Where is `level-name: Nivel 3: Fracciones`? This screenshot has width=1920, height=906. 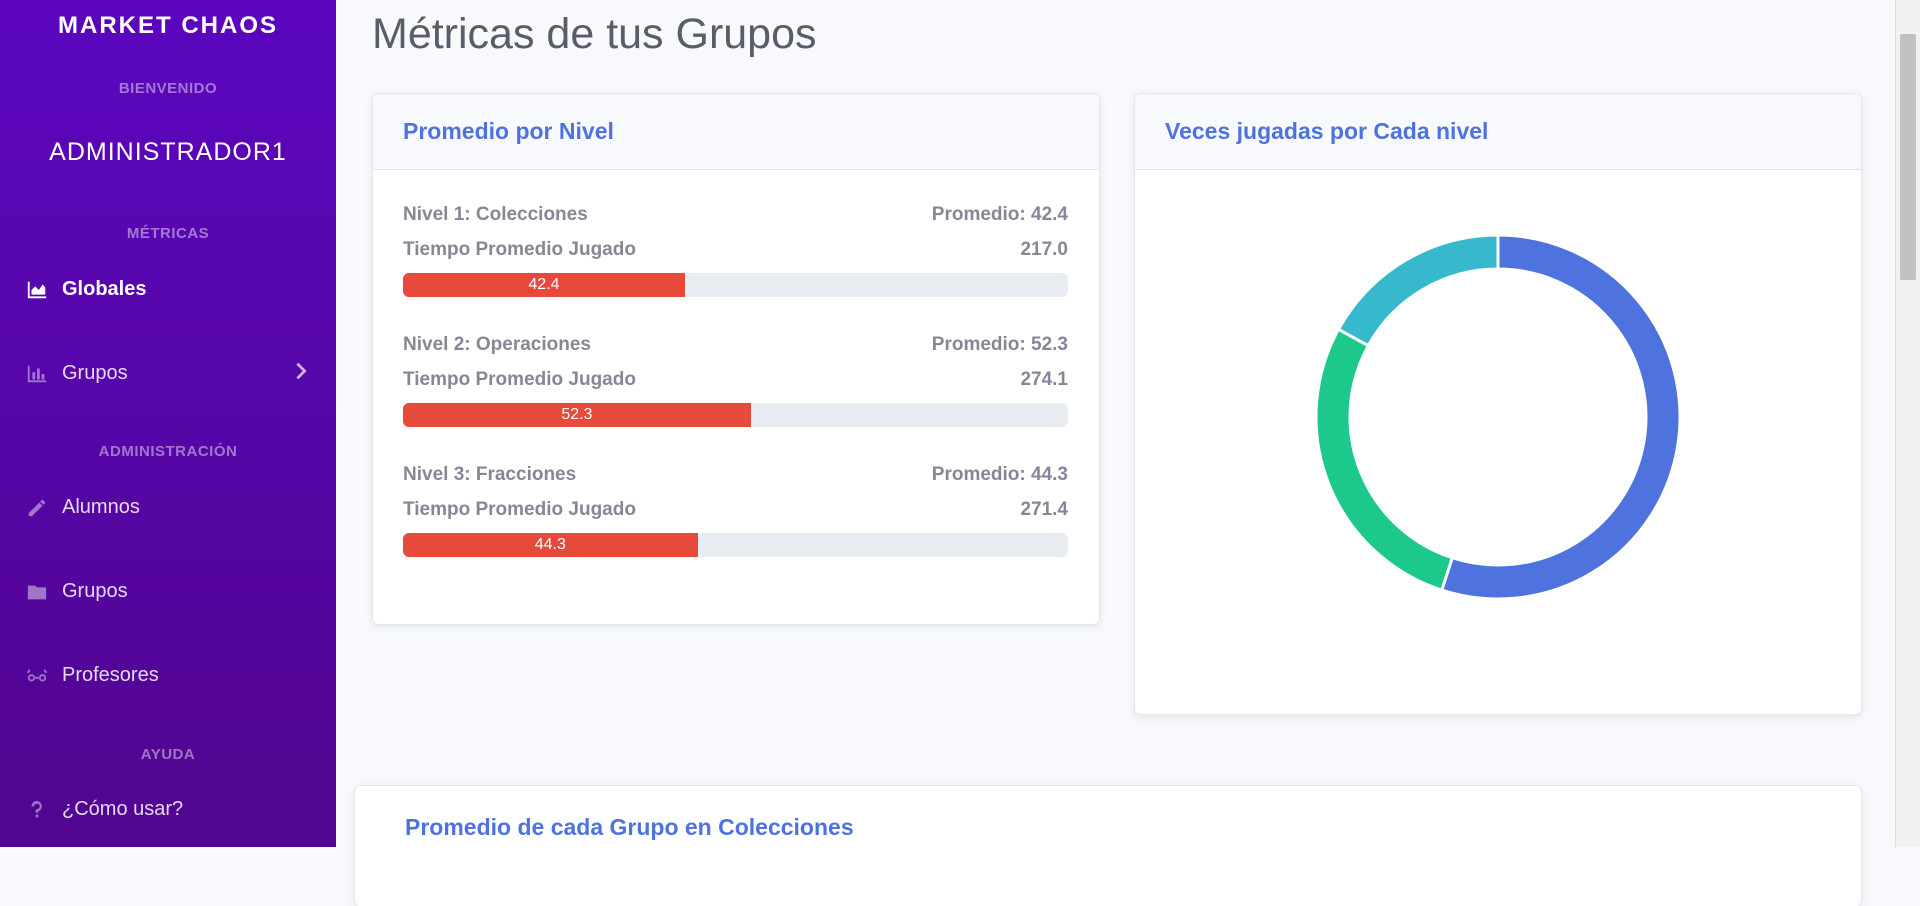
level-name: Nivel 3: Fracciones is located at coordinates (490, 474).